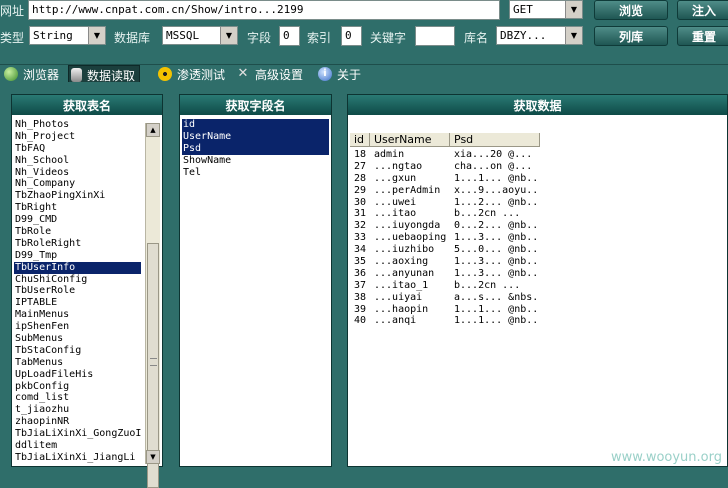 Image resolution: width=728 pixels, height=488 pixels. What do you see at coordinates (546, 9) in the screenshot?
I see `method-select: GET ▼` at bounding box center [546, 9].